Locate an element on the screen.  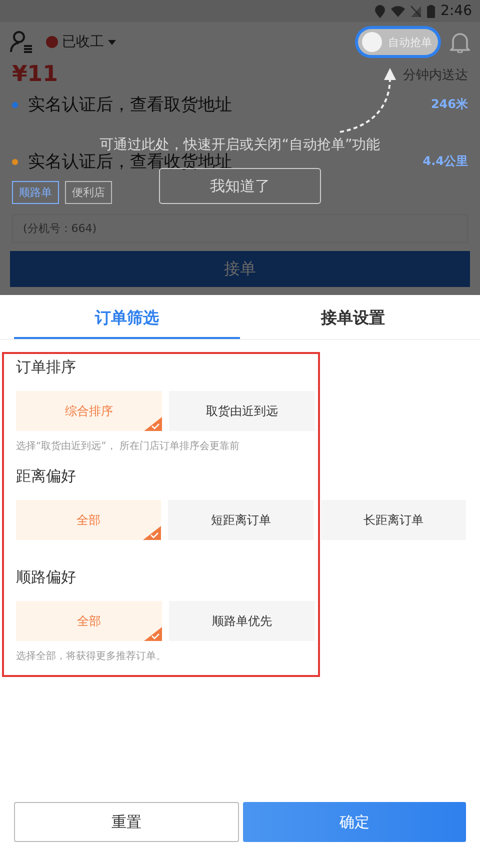
filter-option: 取货由近到远 is located at coordinates (242, 411).